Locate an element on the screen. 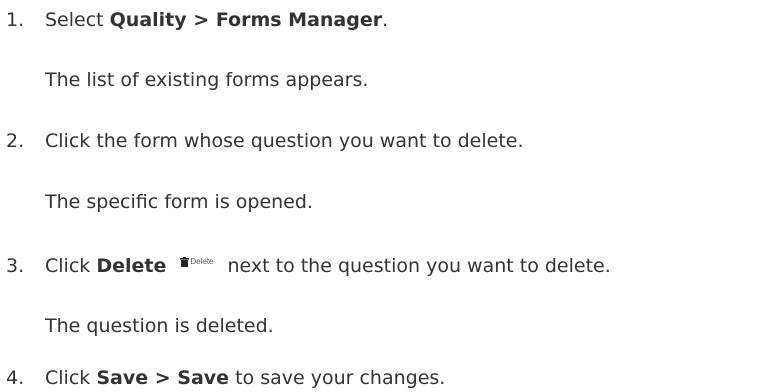  delete-icon-label: Delete is located at coordinates (202, 261).